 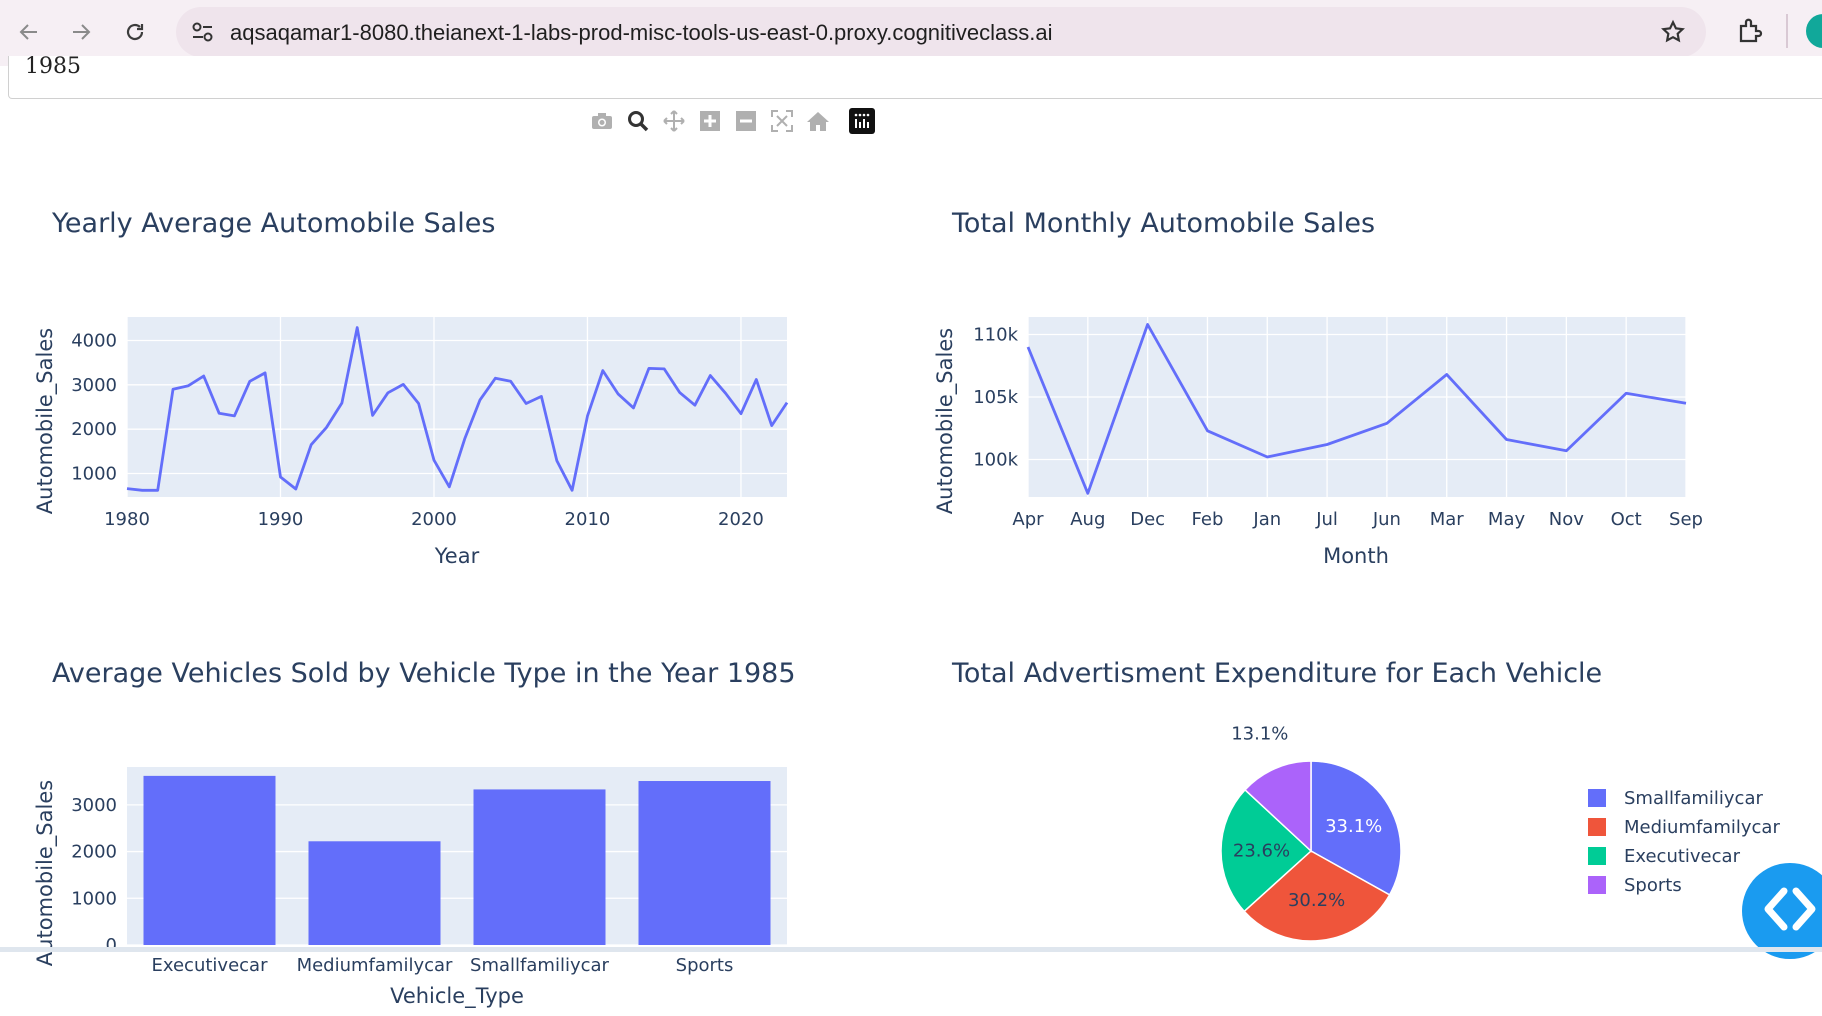 What do you see at coordinates (818, 121) in the screenshot?
I see `reset-axes-icon` at bounding box center [818, 121].